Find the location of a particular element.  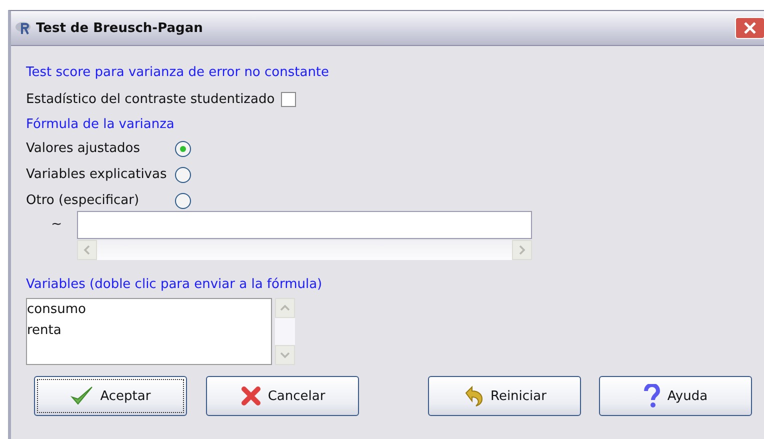

checkmark-icon is located at coordinates (82, 396).